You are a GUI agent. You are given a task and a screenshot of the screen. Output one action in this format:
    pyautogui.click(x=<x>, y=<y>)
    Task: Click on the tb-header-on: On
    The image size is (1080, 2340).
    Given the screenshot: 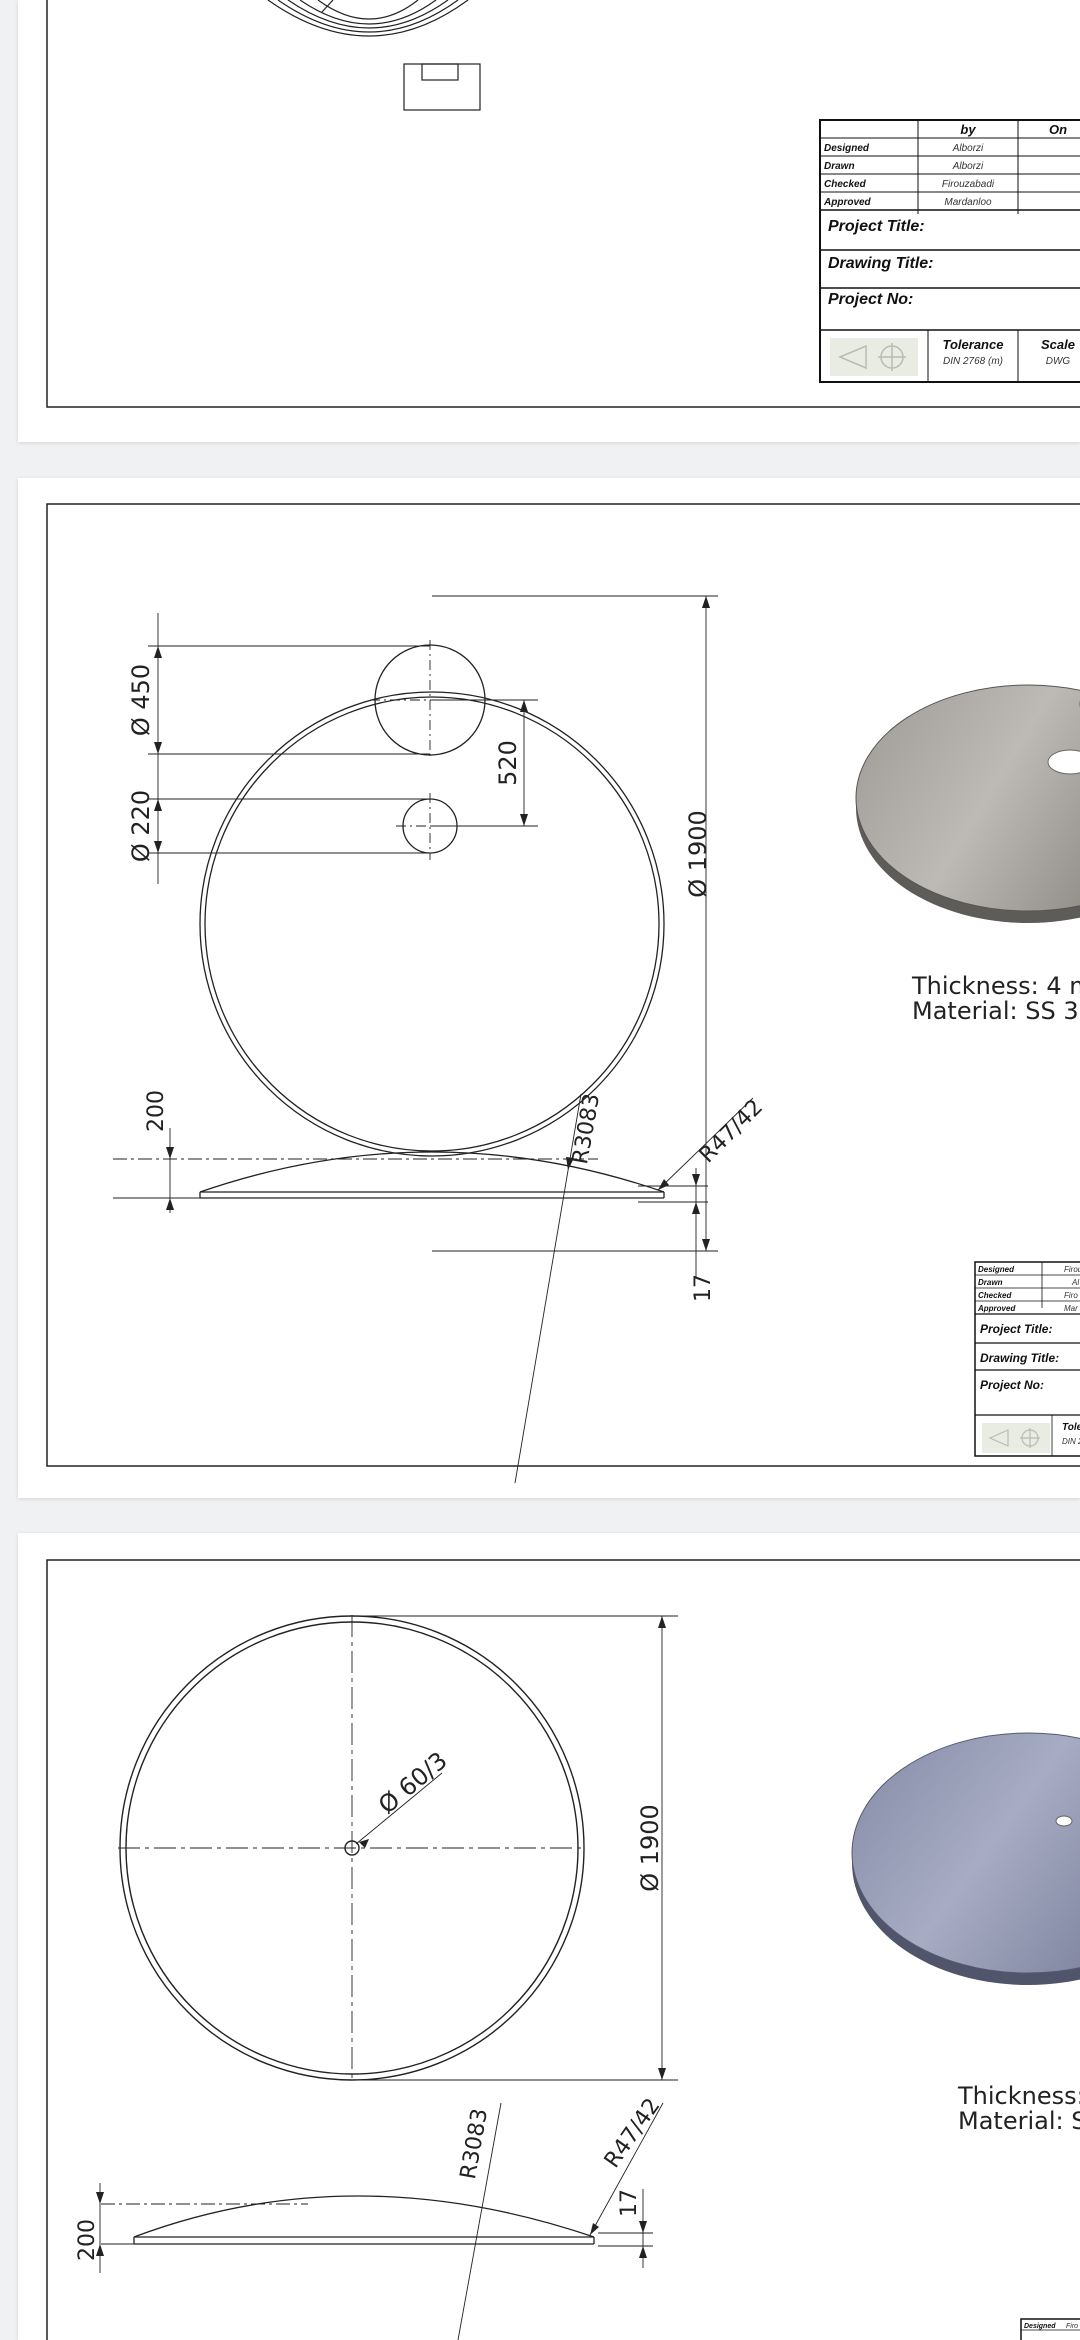 What is the action you would take?
    pyautogui.click(x=1058, y=129)
    